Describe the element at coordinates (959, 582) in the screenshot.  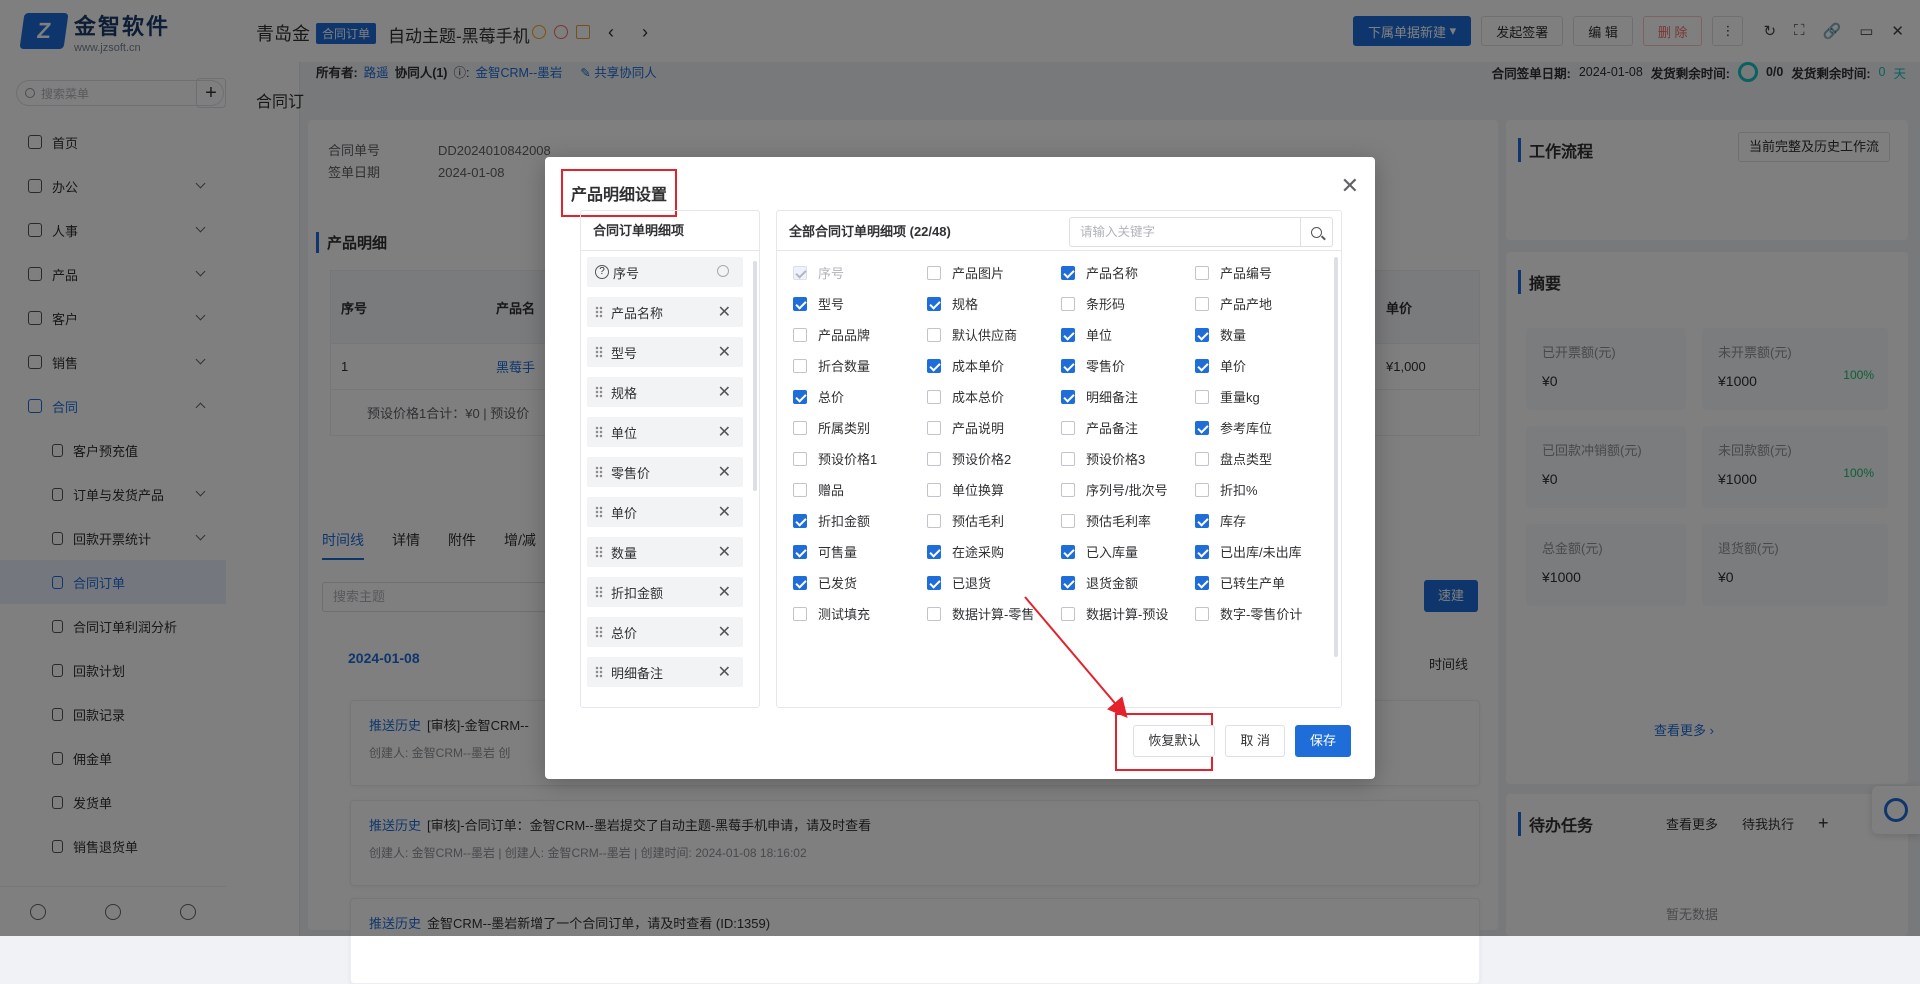
I see `option-checkbox: 已退货` at that location.